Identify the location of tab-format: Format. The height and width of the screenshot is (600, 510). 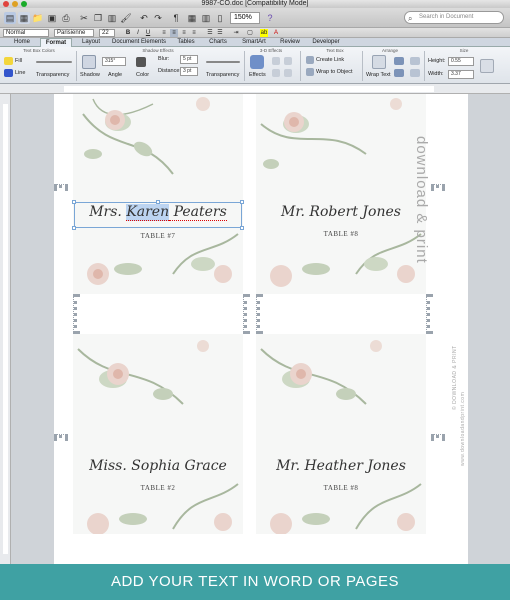
(56, 42).